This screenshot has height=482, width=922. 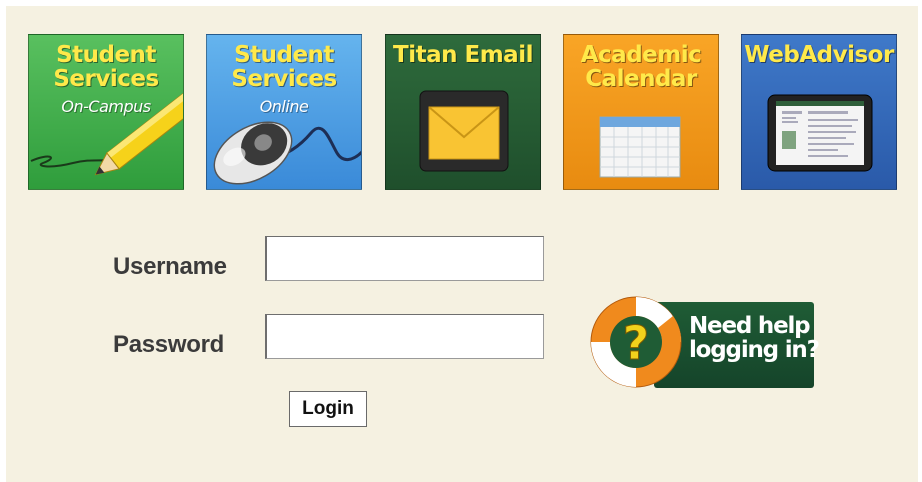 What do you see at coordinates (819, 55) in the screenshot?
I see `tile-title: WebAdvisor` at bounding box center [819, 55].